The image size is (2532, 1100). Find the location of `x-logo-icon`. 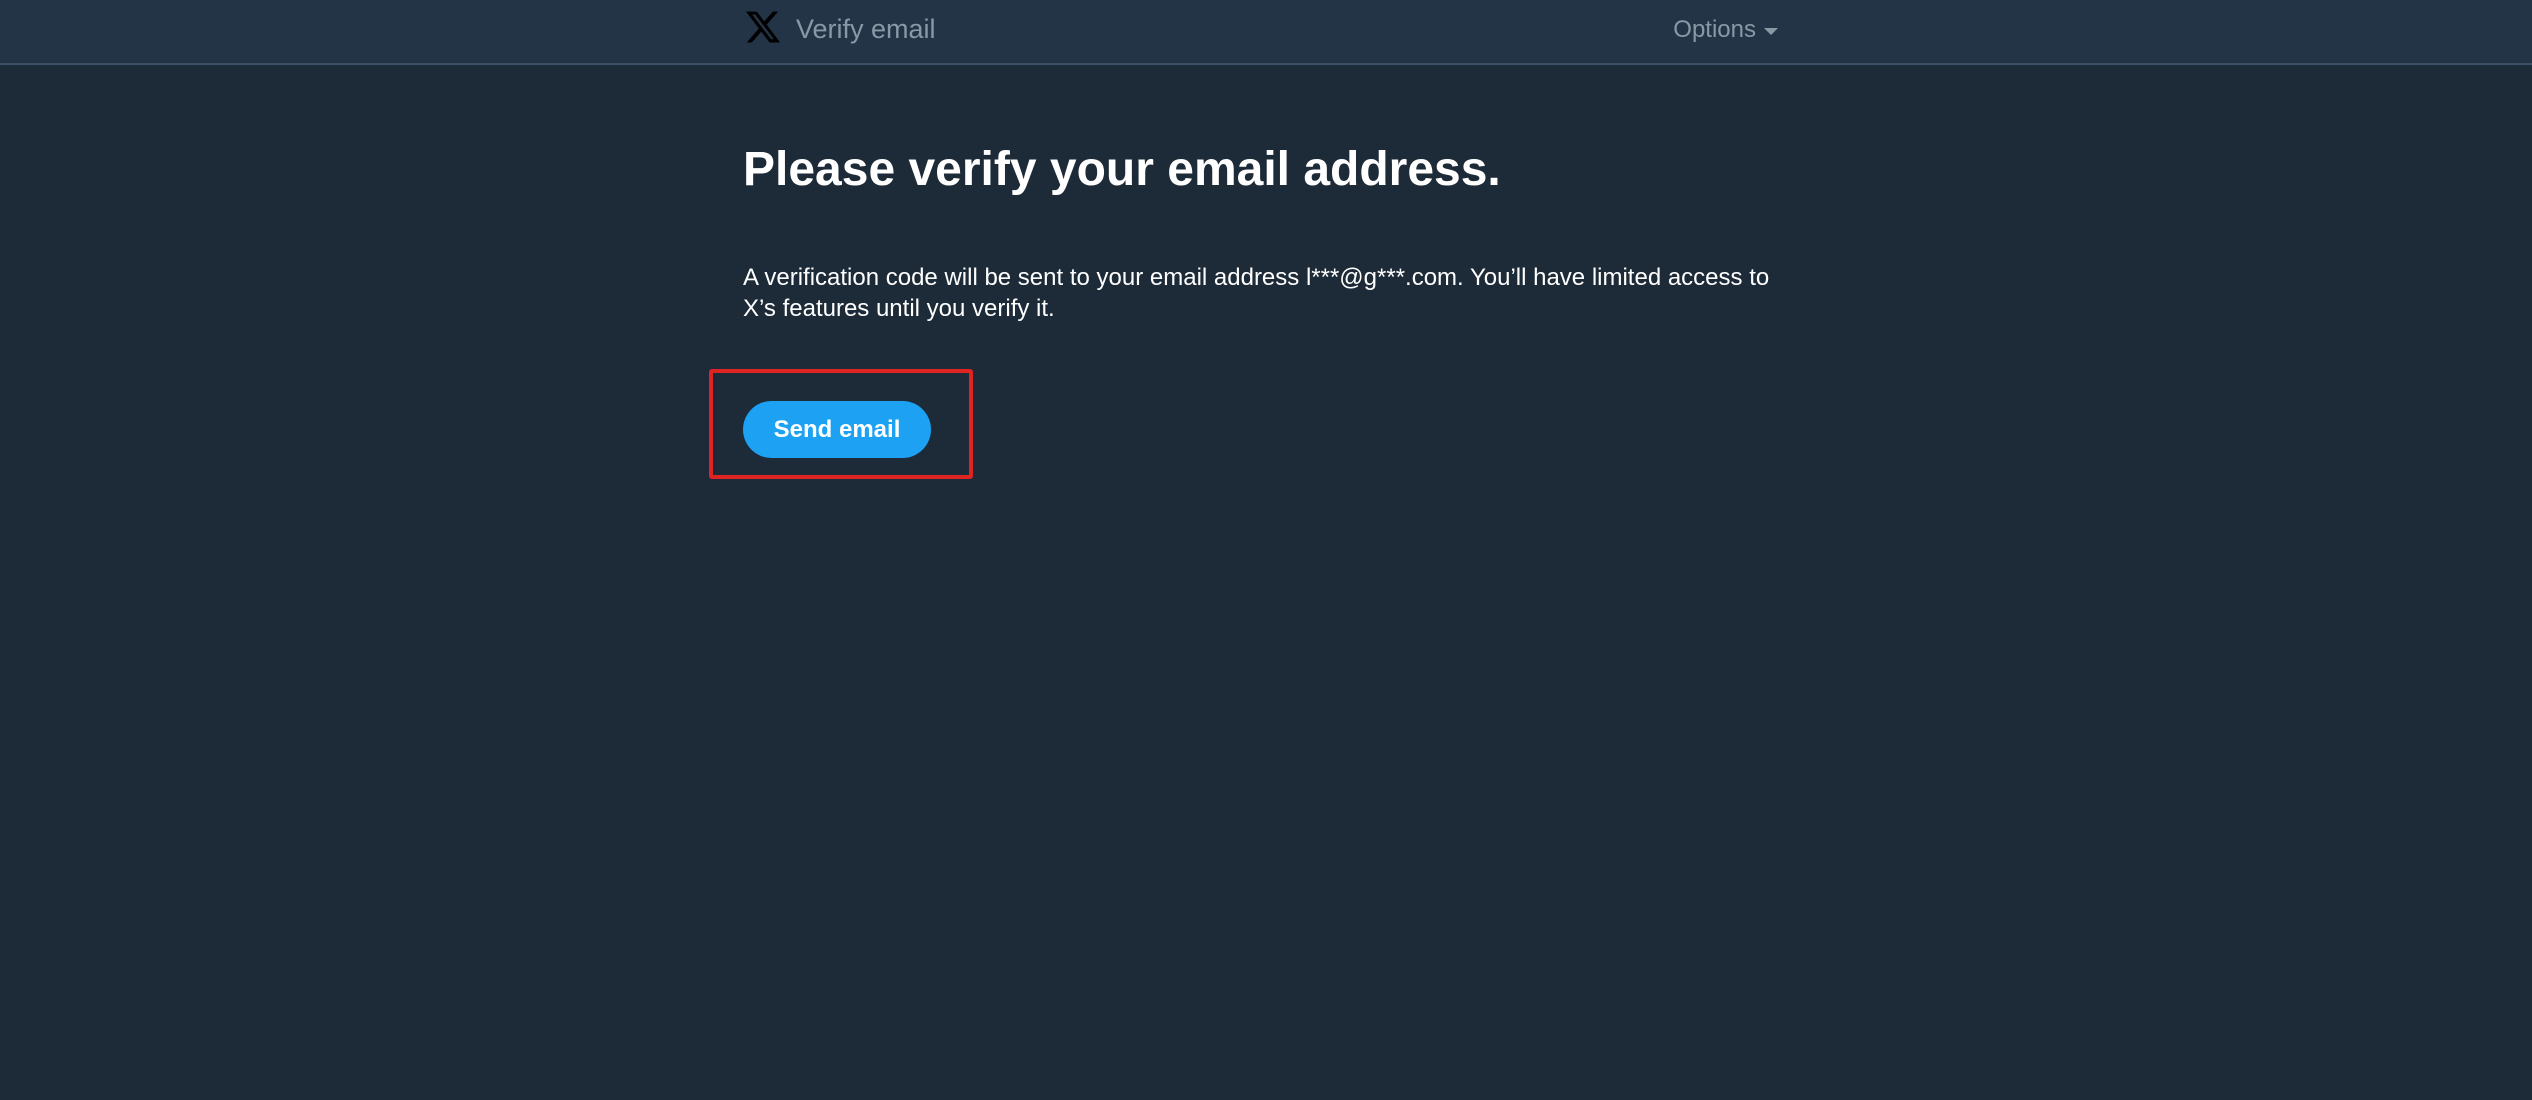

x-logo-icon is located at coordinates (763, 27).